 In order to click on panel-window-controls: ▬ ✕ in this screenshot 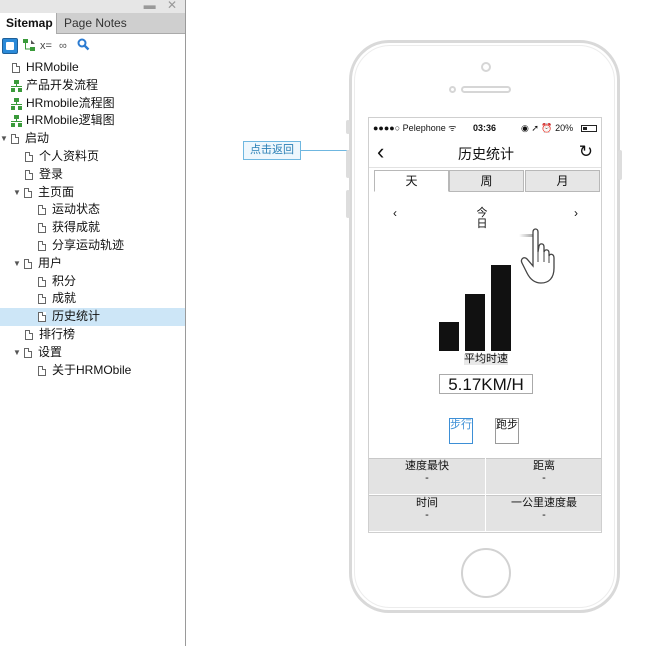, I will do `click(162, 6)`.